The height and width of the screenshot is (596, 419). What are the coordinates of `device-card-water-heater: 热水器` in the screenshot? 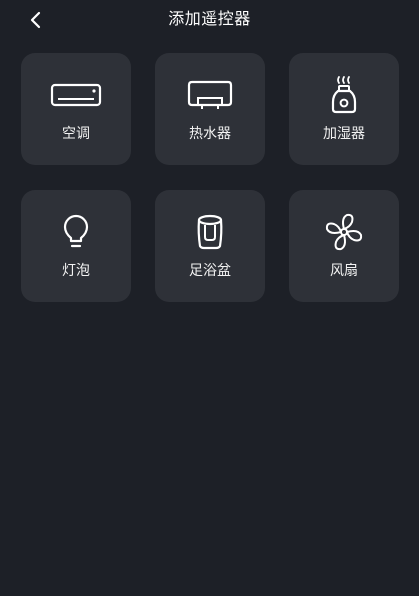 It's located at (210, 109).